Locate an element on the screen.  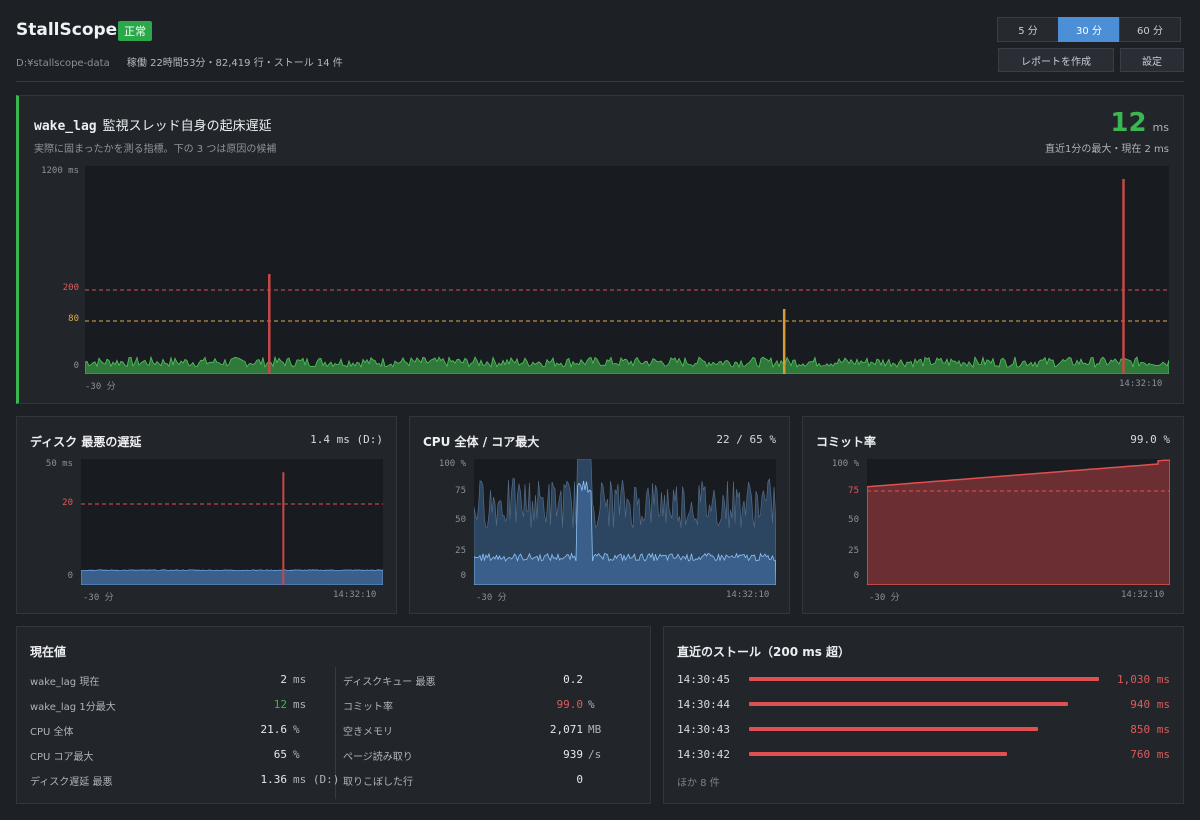
disk-x-end: 14:32:10 is located at coordinates (355, 595).